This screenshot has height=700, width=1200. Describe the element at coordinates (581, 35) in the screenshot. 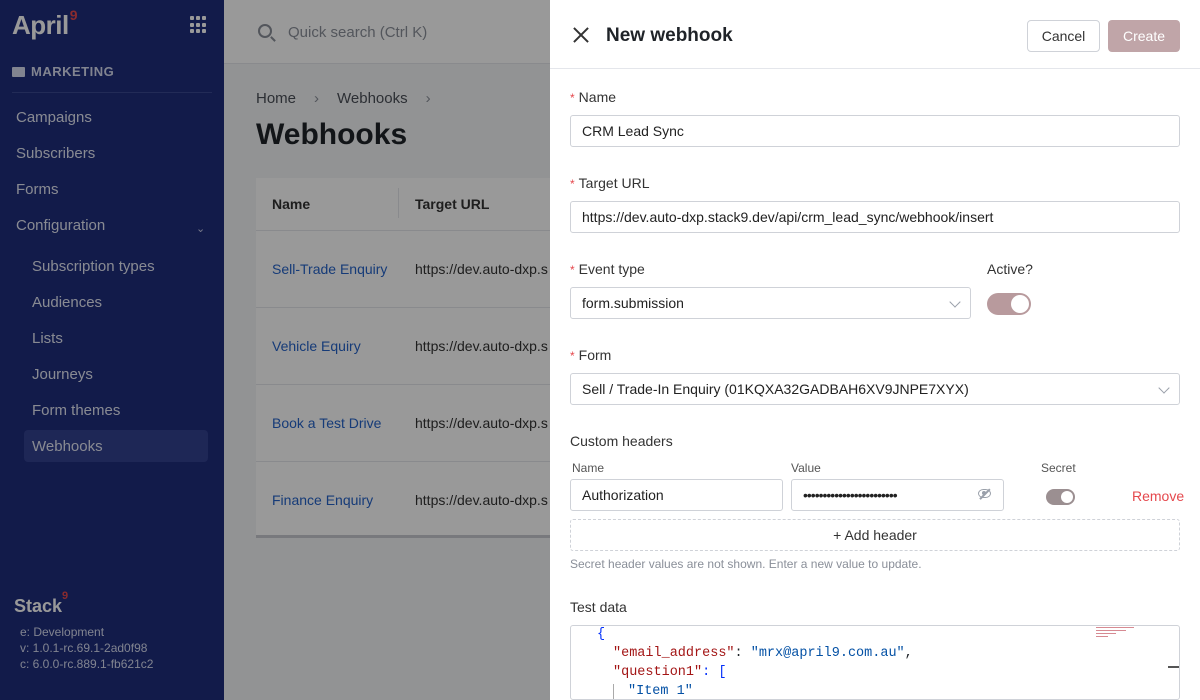

I see `close-icon` at that location.